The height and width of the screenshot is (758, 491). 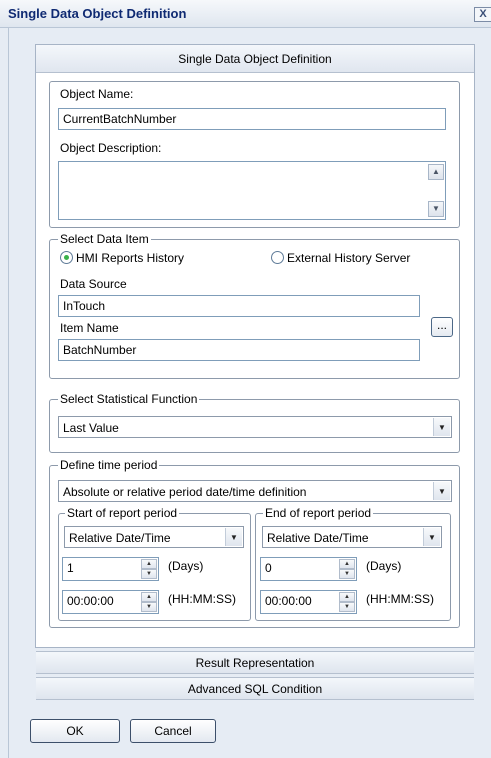 I want to click on start-days-unit: (Days), so click(x=186, y=566).